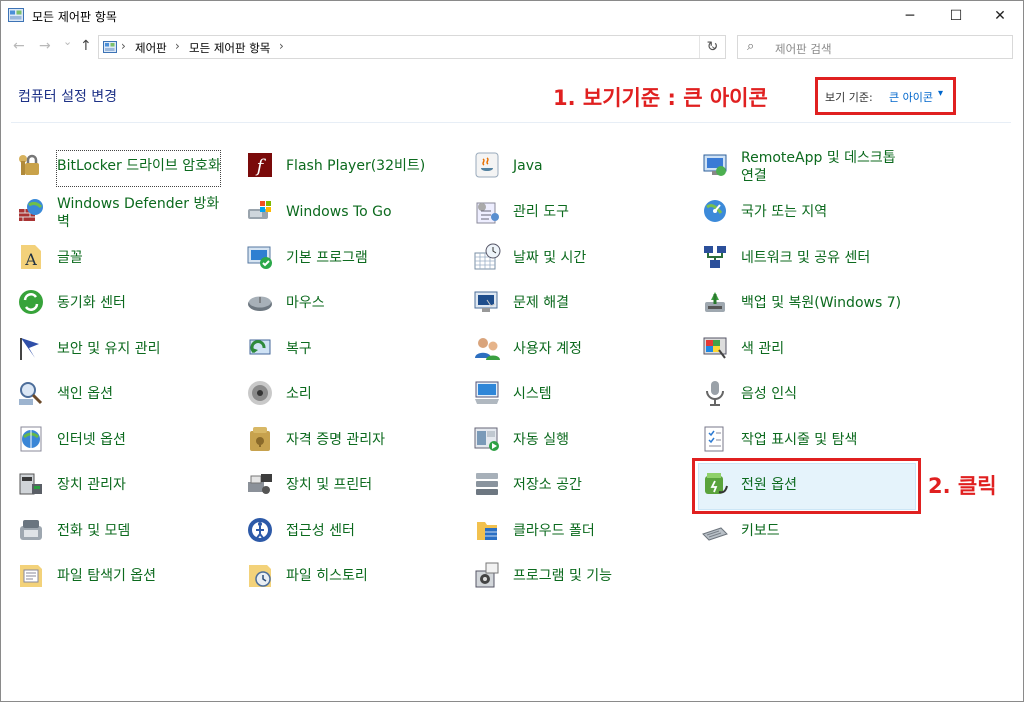 This screenshot has height=702, width=1024. What do you see at coordinates (119, 488) in the screenshot?
I see `control-panel-item: 장치 관리자` at bounding box center [119, 488].